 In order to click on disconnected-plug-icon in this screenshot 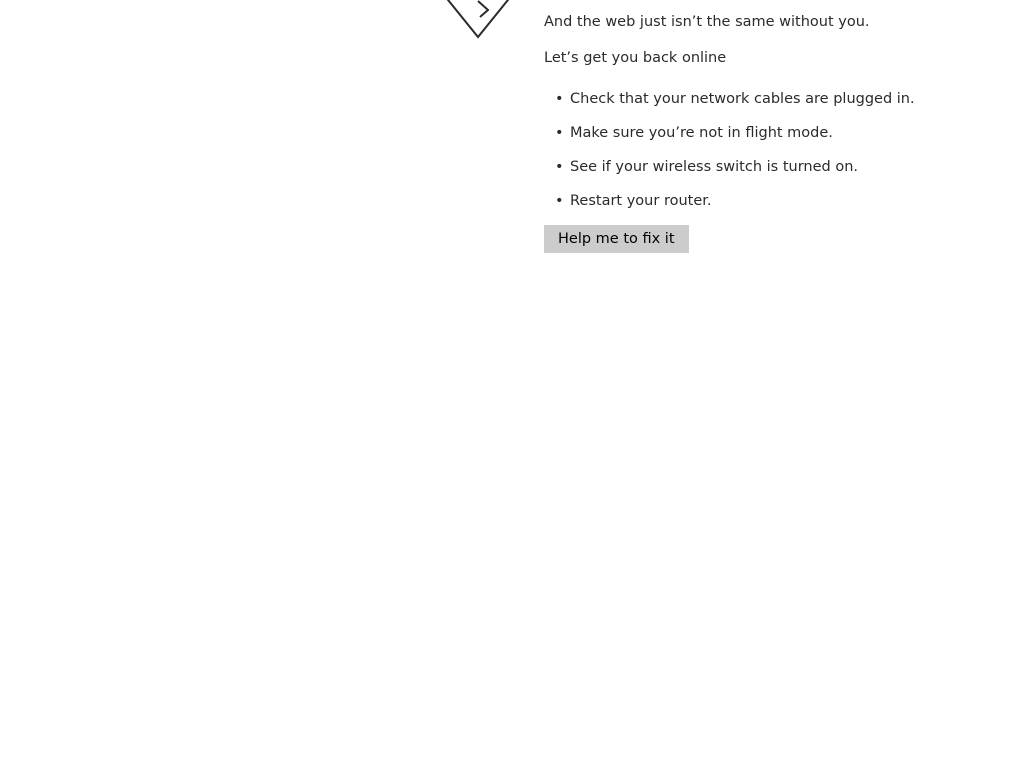, I will do `click(478, 20)`.